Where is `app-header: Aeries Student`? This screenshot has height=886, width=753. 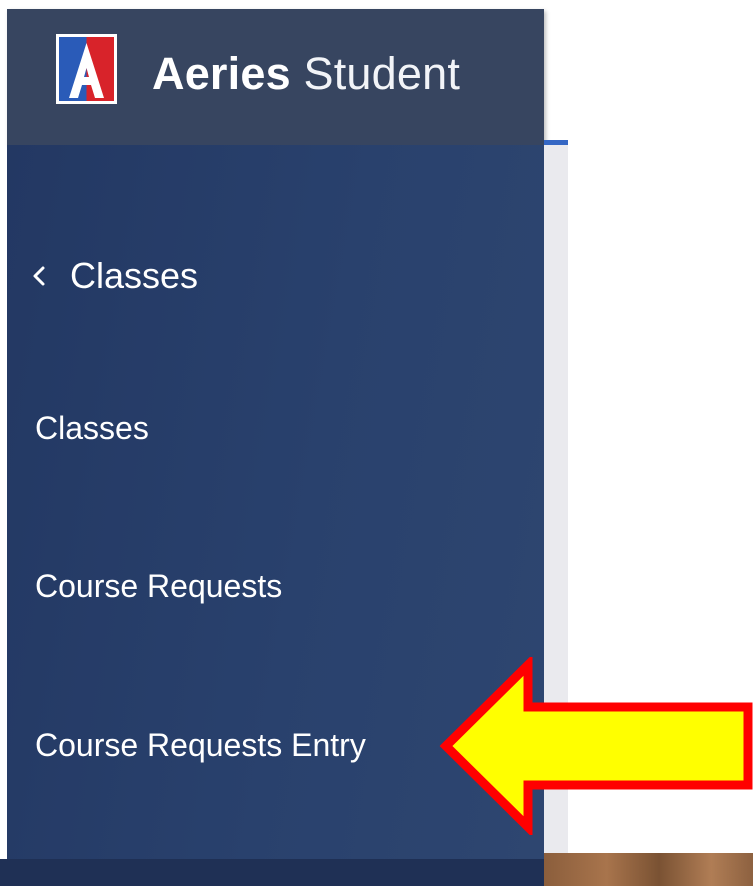 app-header: Aeries Student is located at coordinates (275, 77).